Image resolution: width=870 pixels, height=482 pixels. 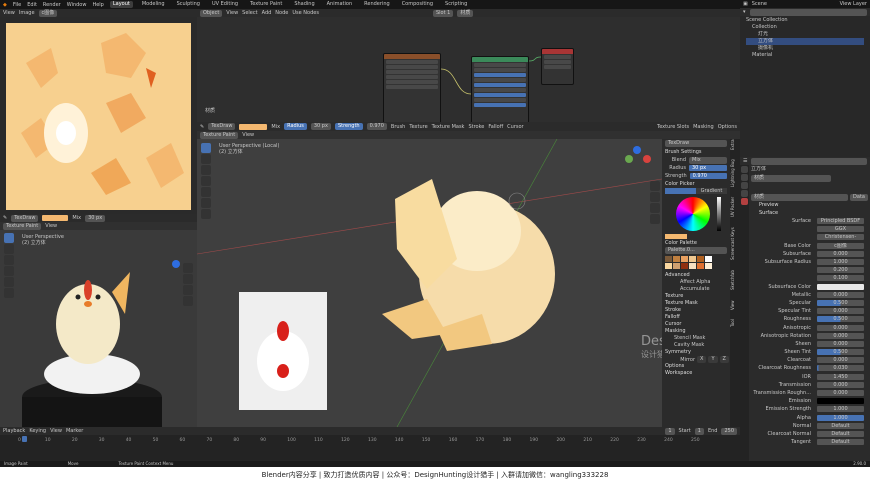 I want to click on end-frame-field: 250, so click(x=729, y=431).